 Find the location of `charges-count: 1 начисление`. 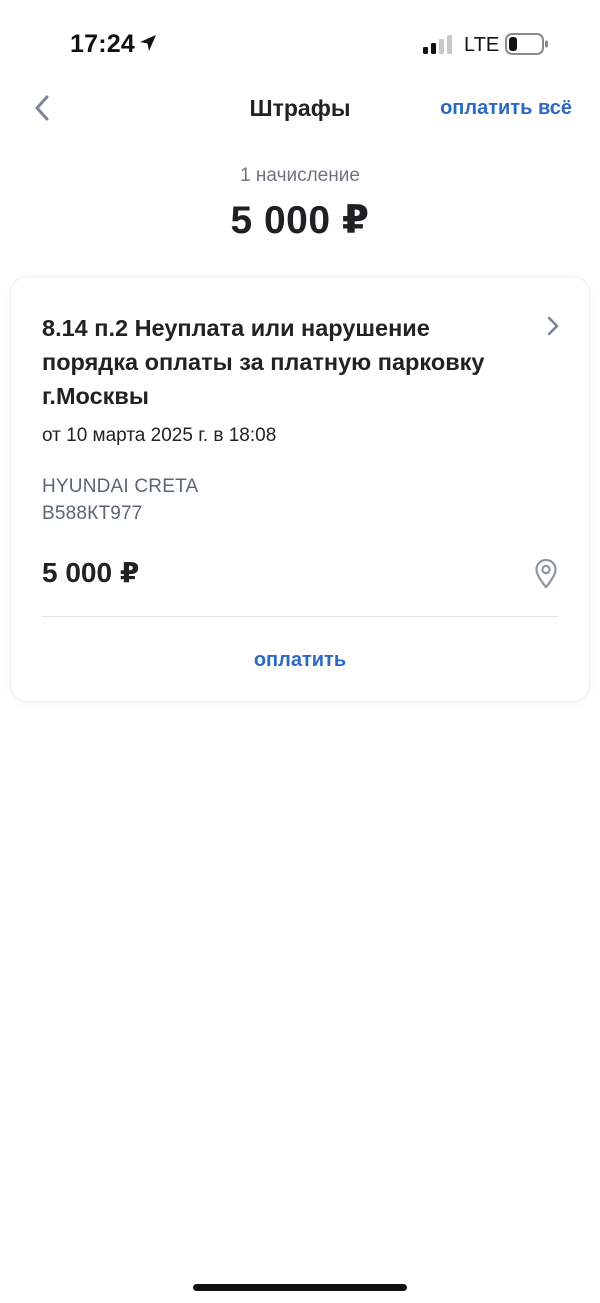

charges-count: 1 начисление is located at coordinates (300, 175).